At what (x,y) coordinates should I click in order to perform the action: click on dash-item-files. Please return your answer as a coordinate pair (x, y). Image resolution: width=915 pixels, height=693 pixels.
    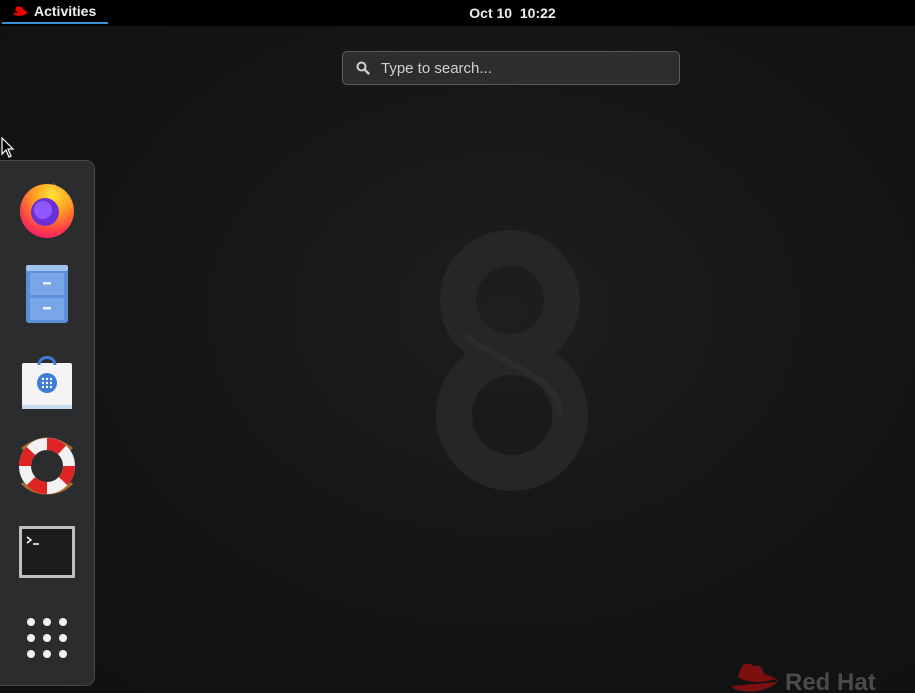
    Looking at the image, I should click on (47, 294).